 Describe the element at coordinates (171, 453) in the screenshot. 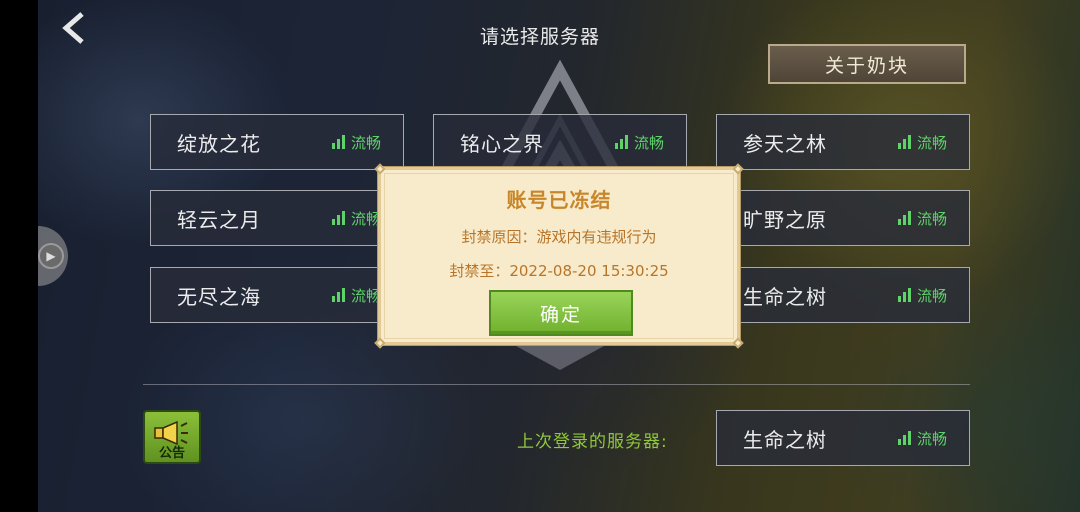

I see `notice-label: 公告` at that location.